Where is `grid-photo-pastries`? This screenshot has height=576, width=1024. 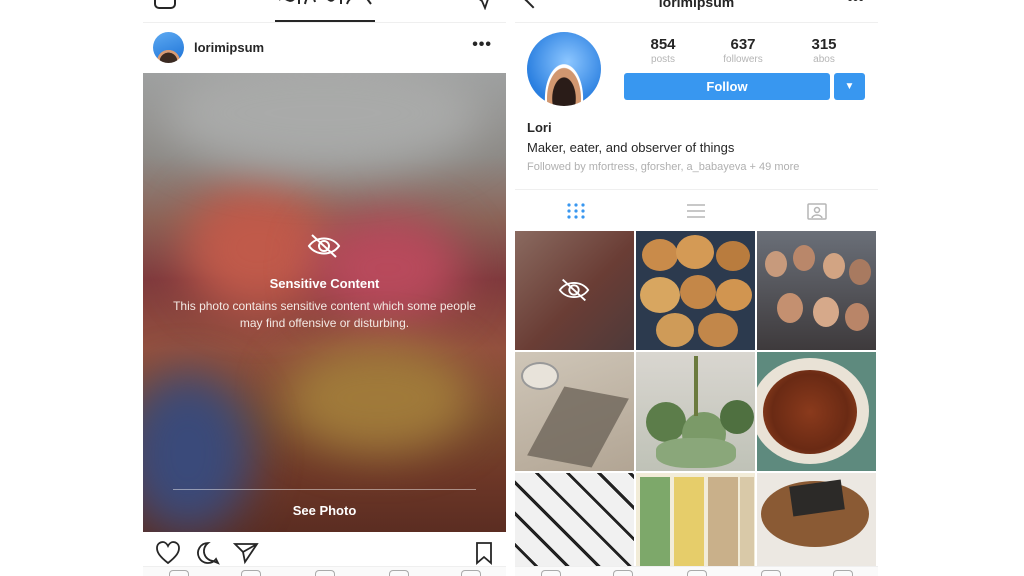
grid-photo-pastries is located at coordinates (695, 290).